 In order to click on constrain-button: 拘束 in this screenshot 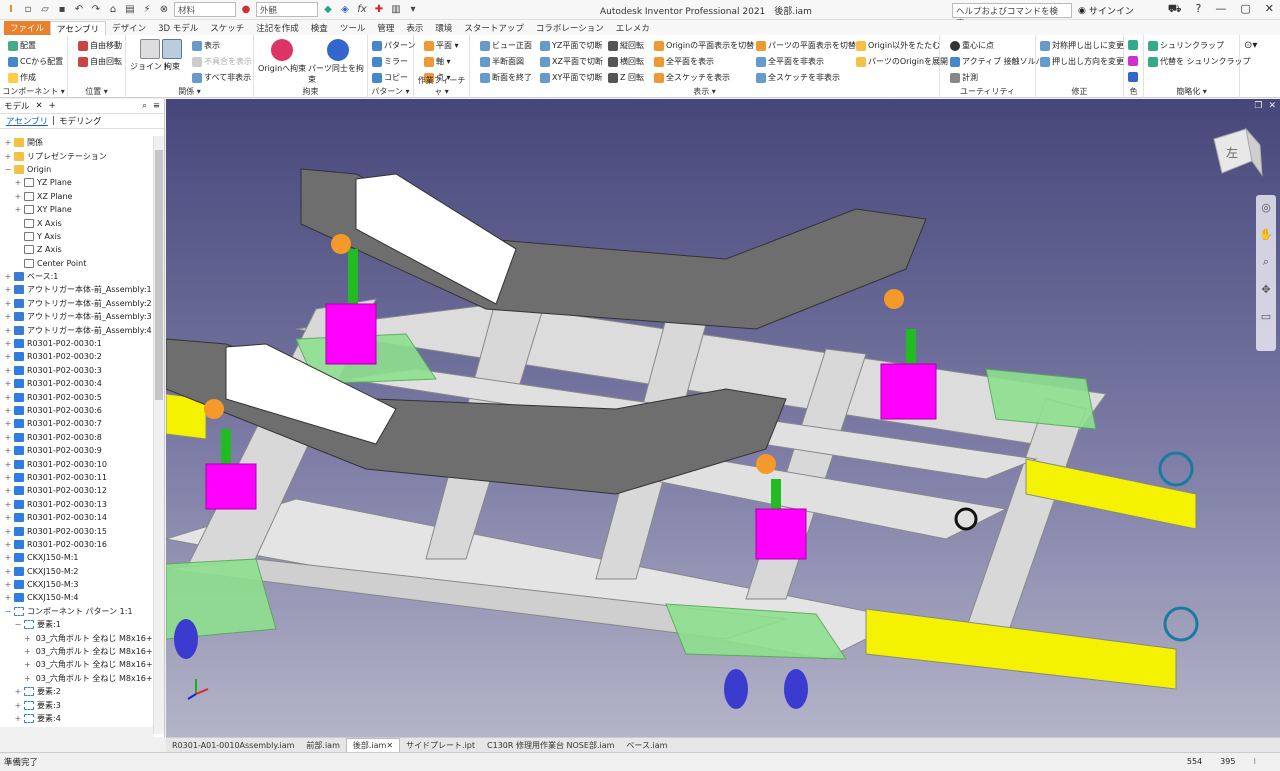, I will do `click(172, 55)`.